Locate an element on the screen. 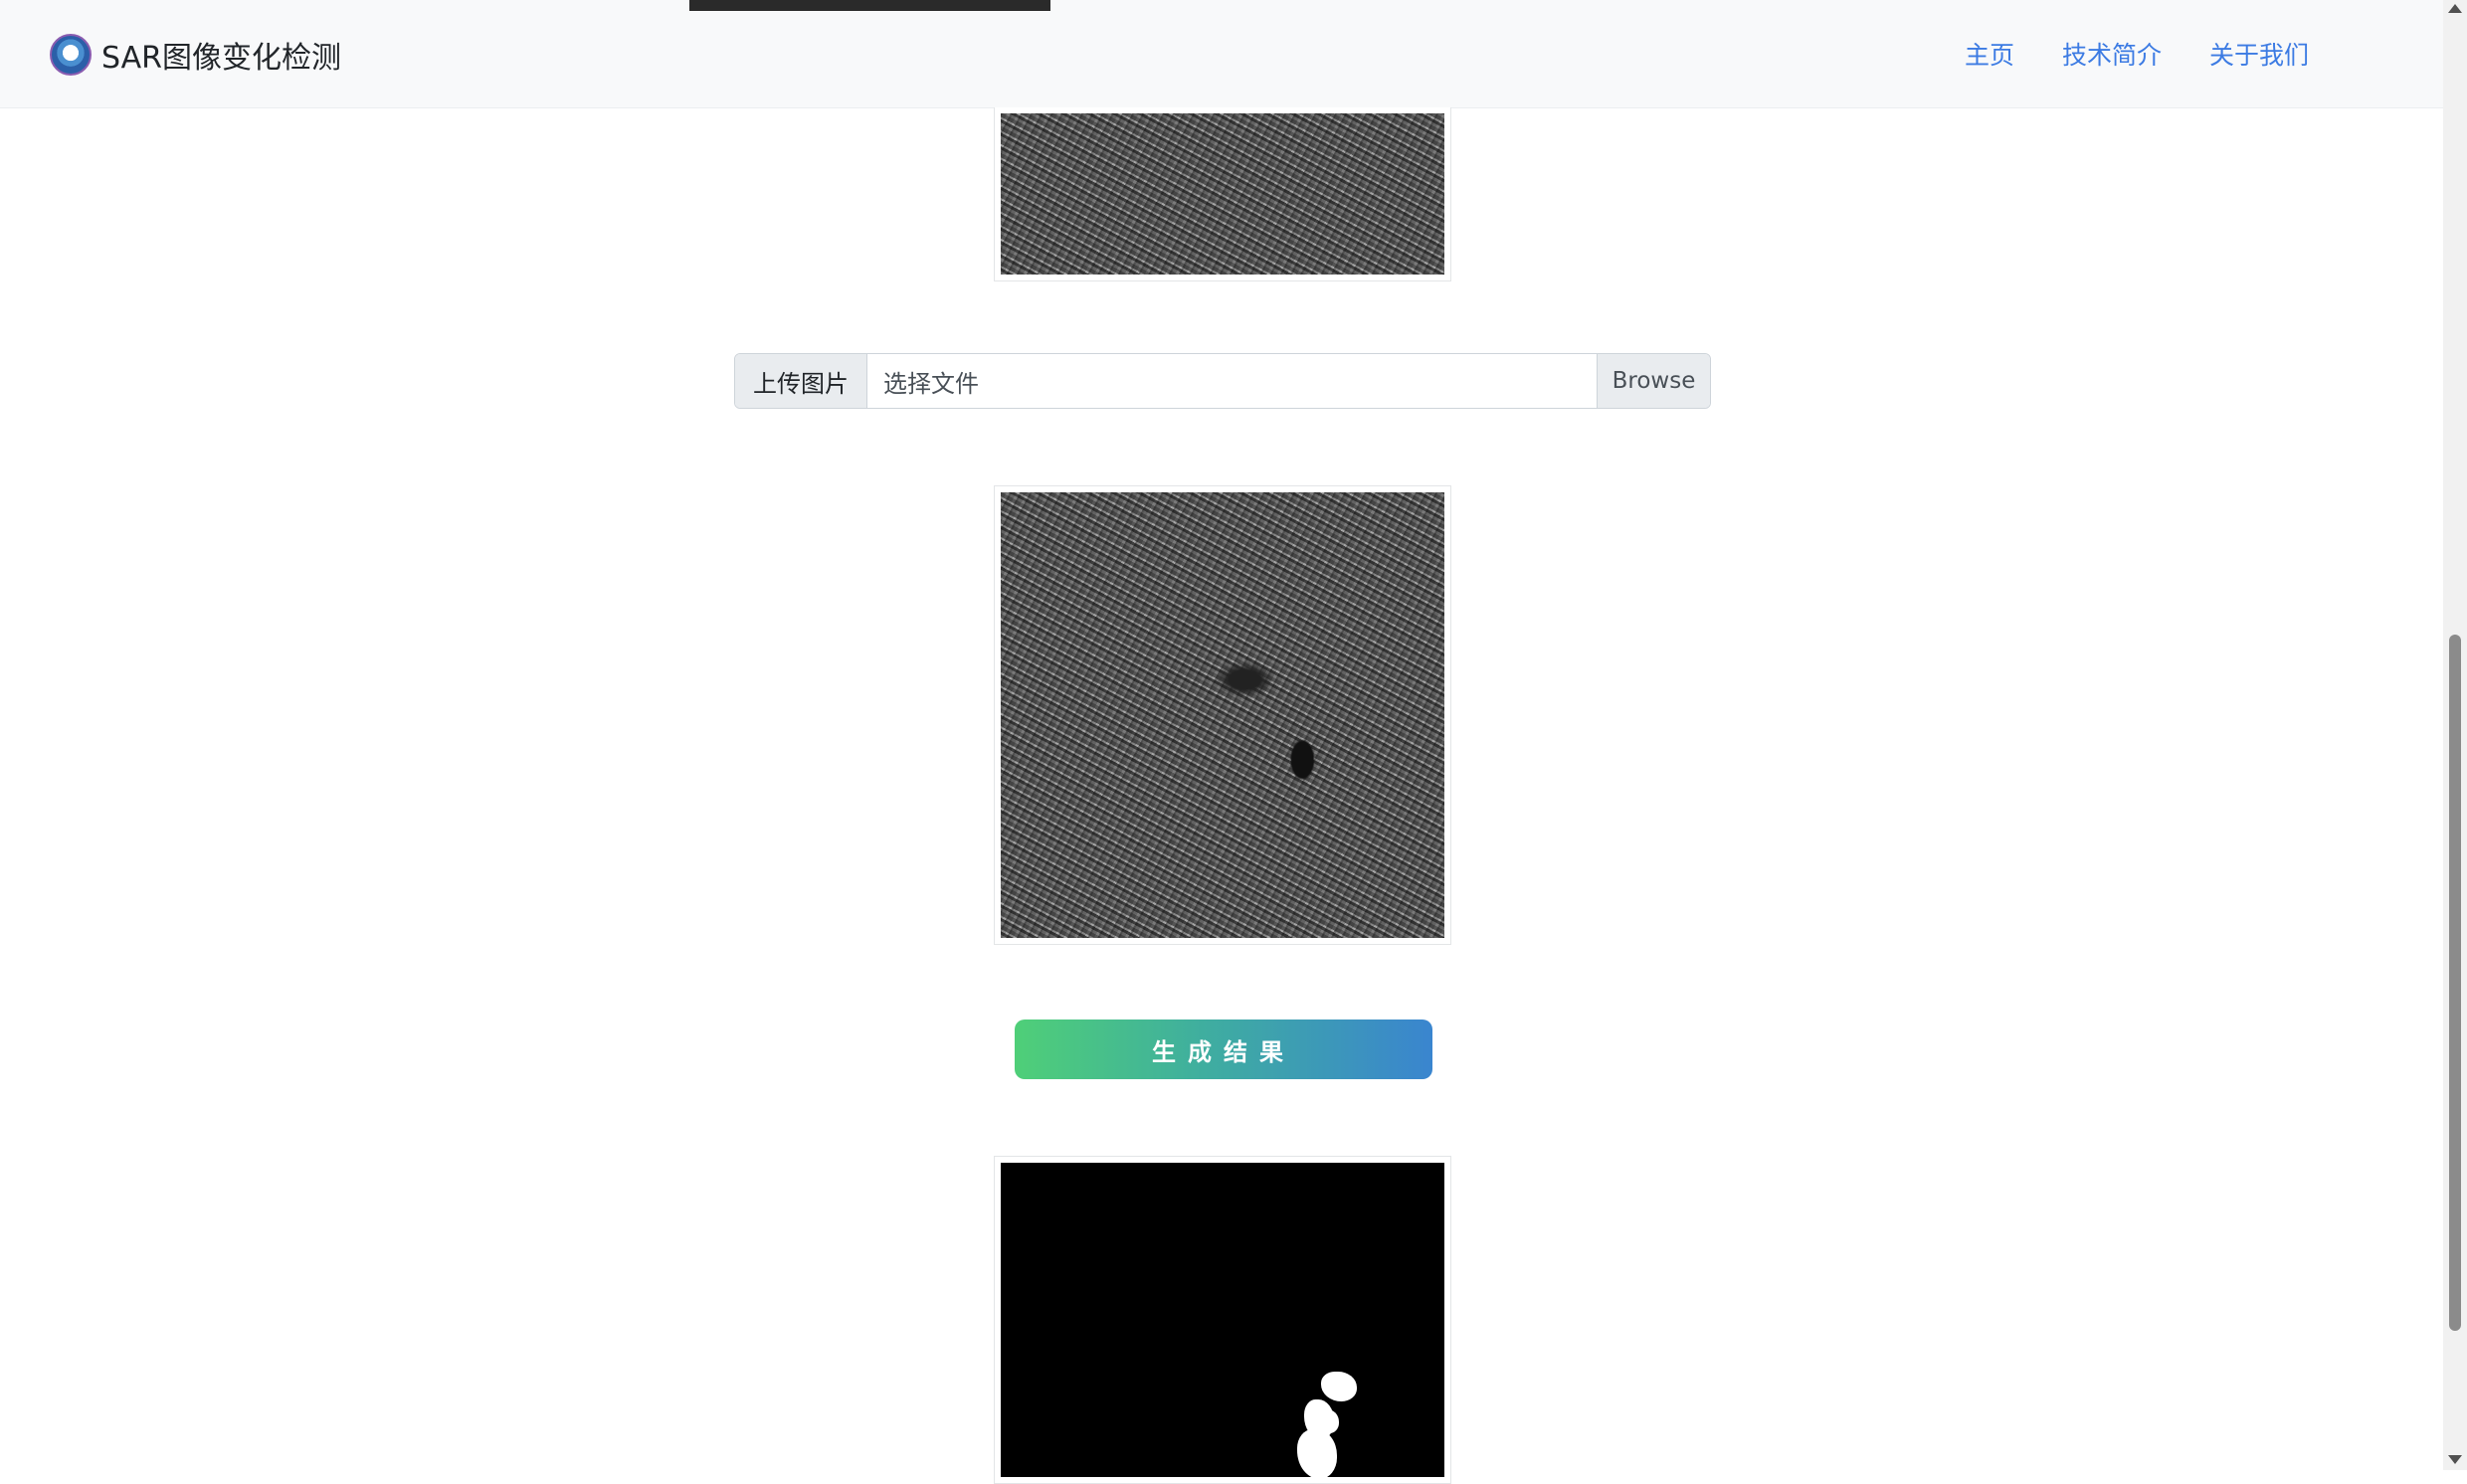 This screenshot has height=1484, width=2467. generate-result-button: 生成结果 is located at coordinates (1223, 1050).